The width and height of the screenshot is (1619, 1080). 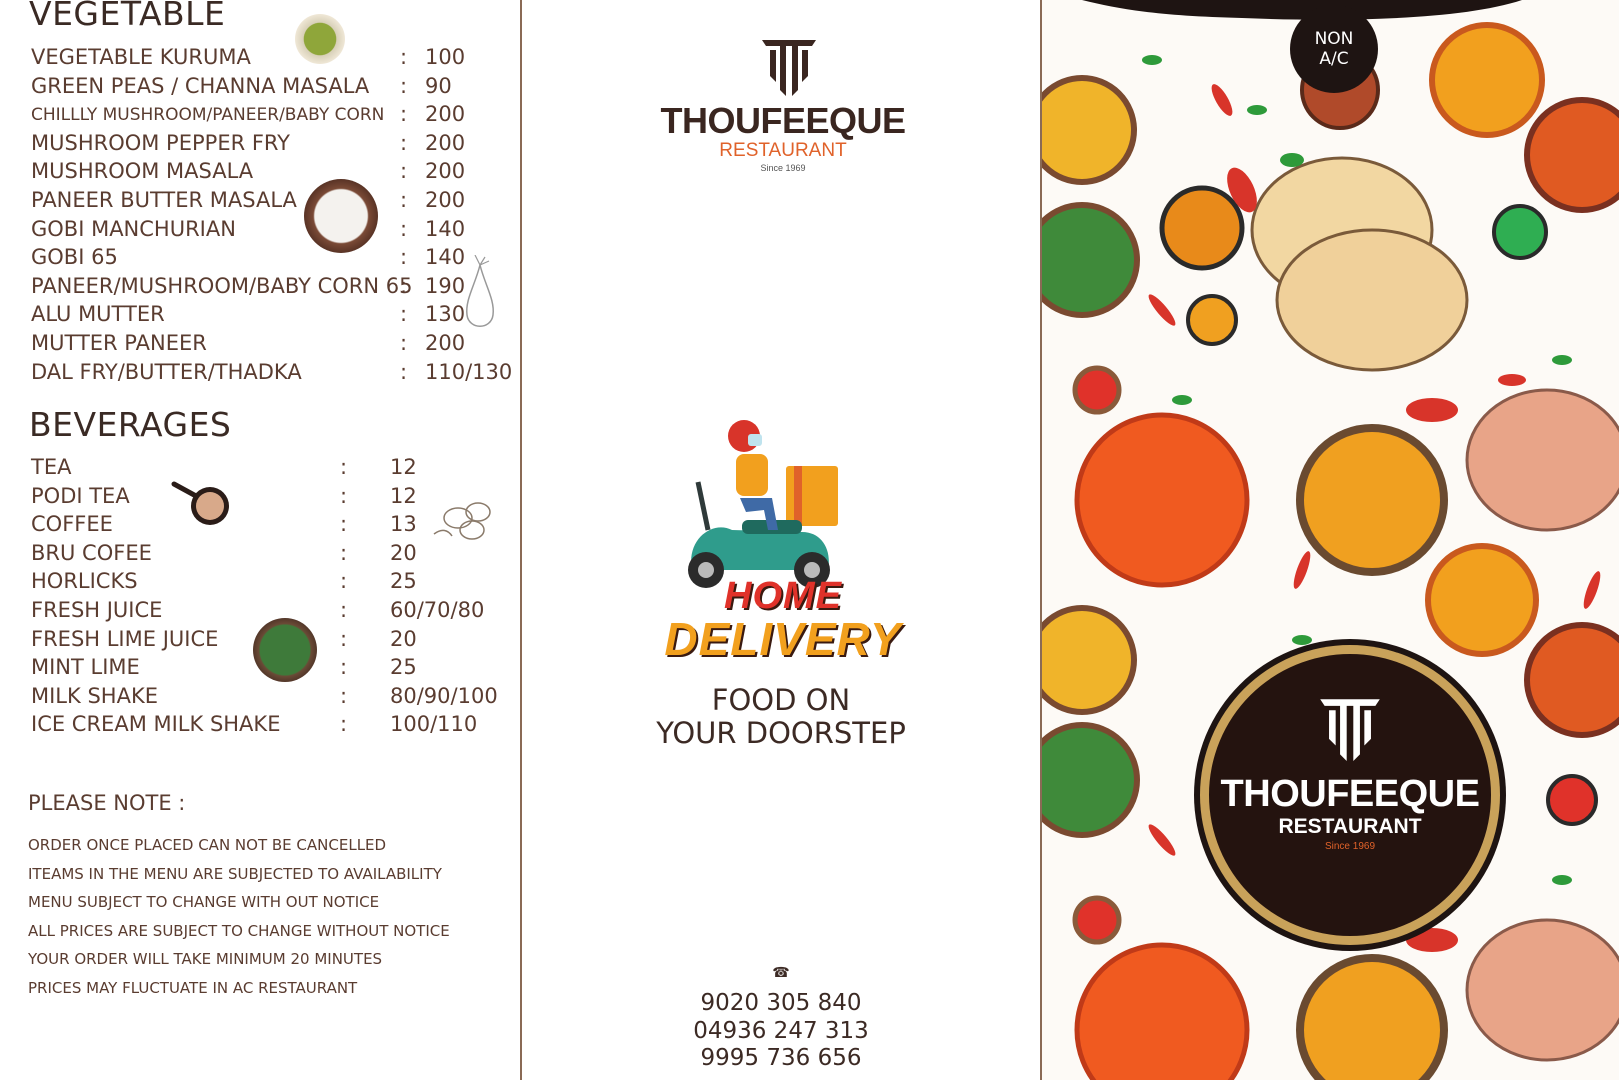 What do you see at coordinates (80, 495) in the screenshot?
I see `beverage-item-name: PODI TEA` at bounding box center [80, 495].